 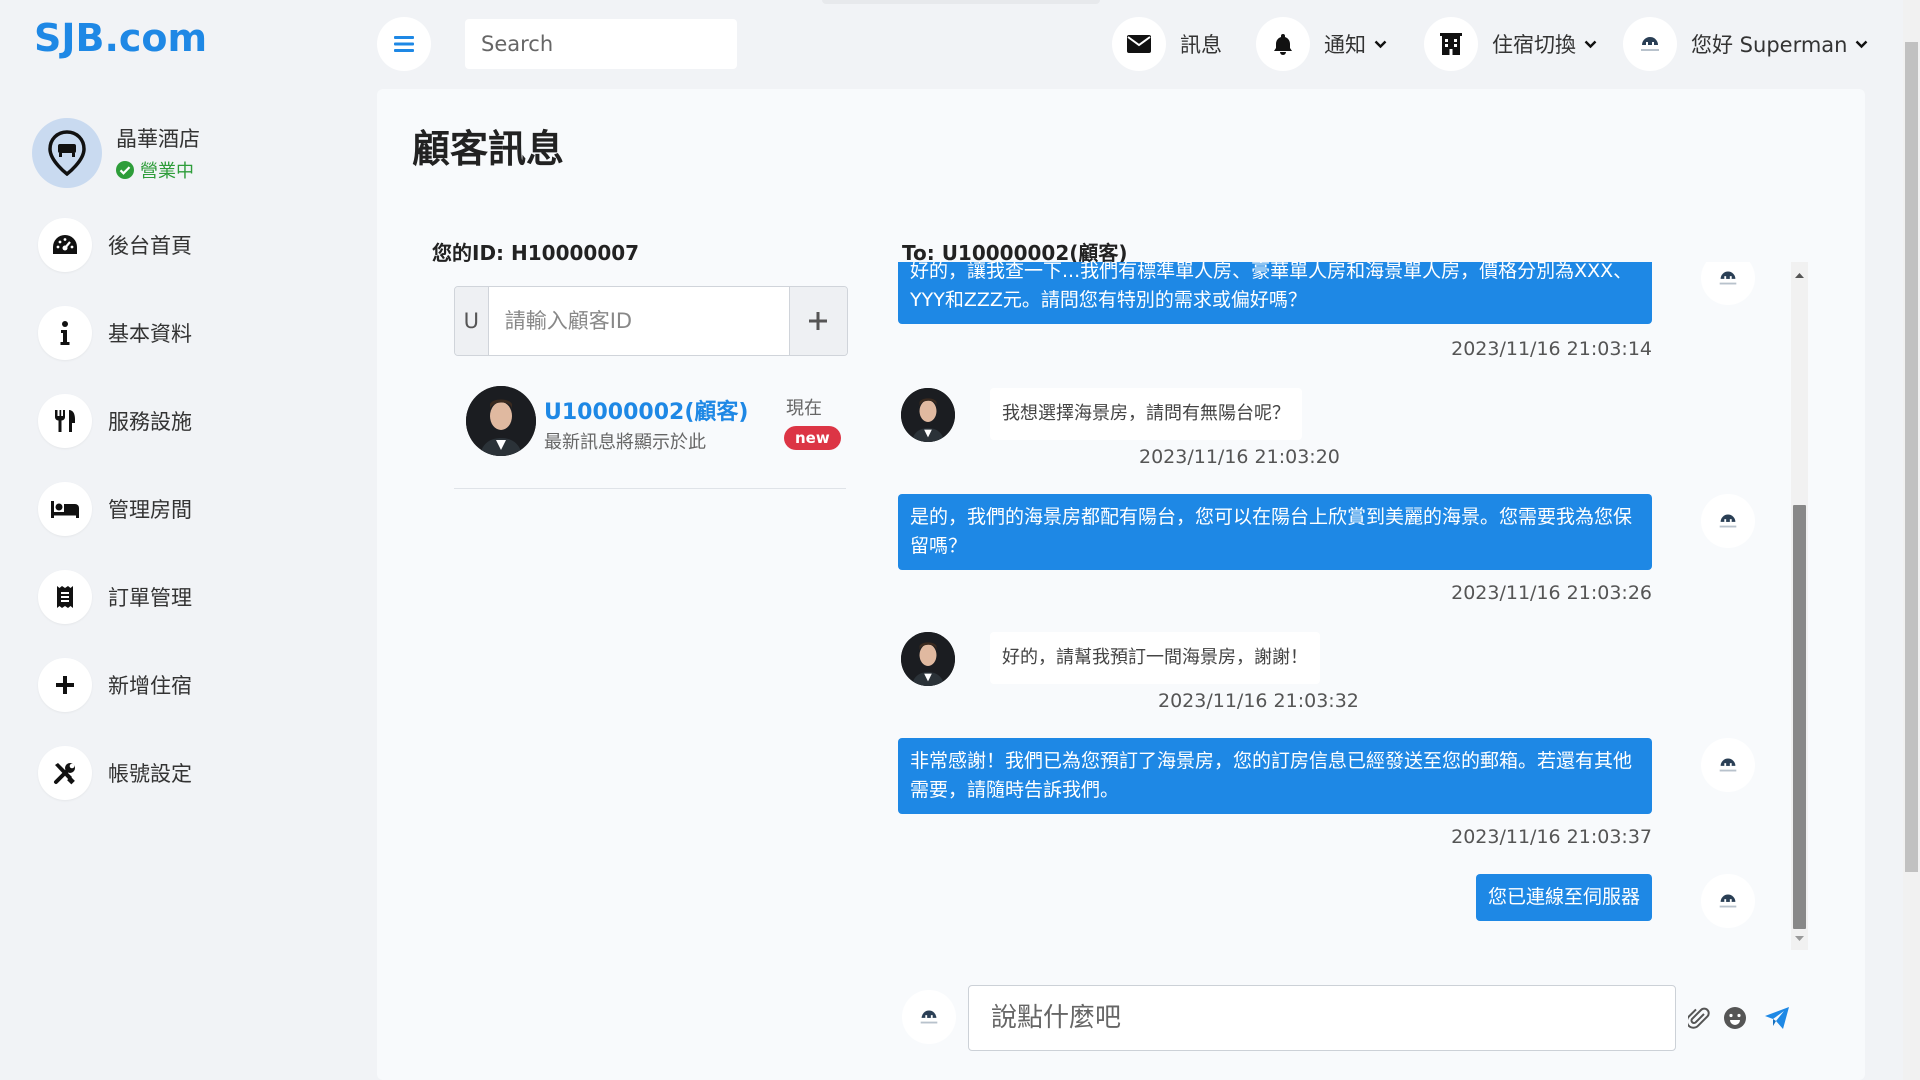 I want to click on hotel-status-label: 營業中, so click(x=167, y=171).